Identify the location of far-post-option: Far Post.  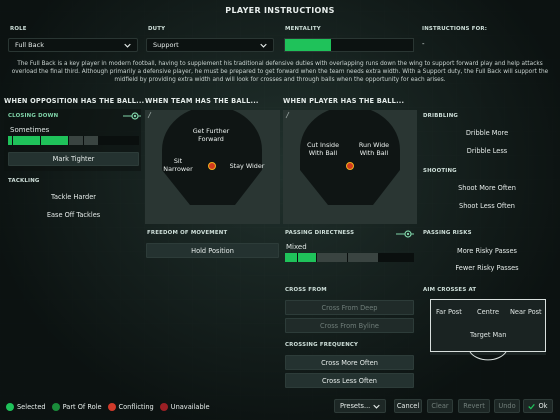
(449, 312).